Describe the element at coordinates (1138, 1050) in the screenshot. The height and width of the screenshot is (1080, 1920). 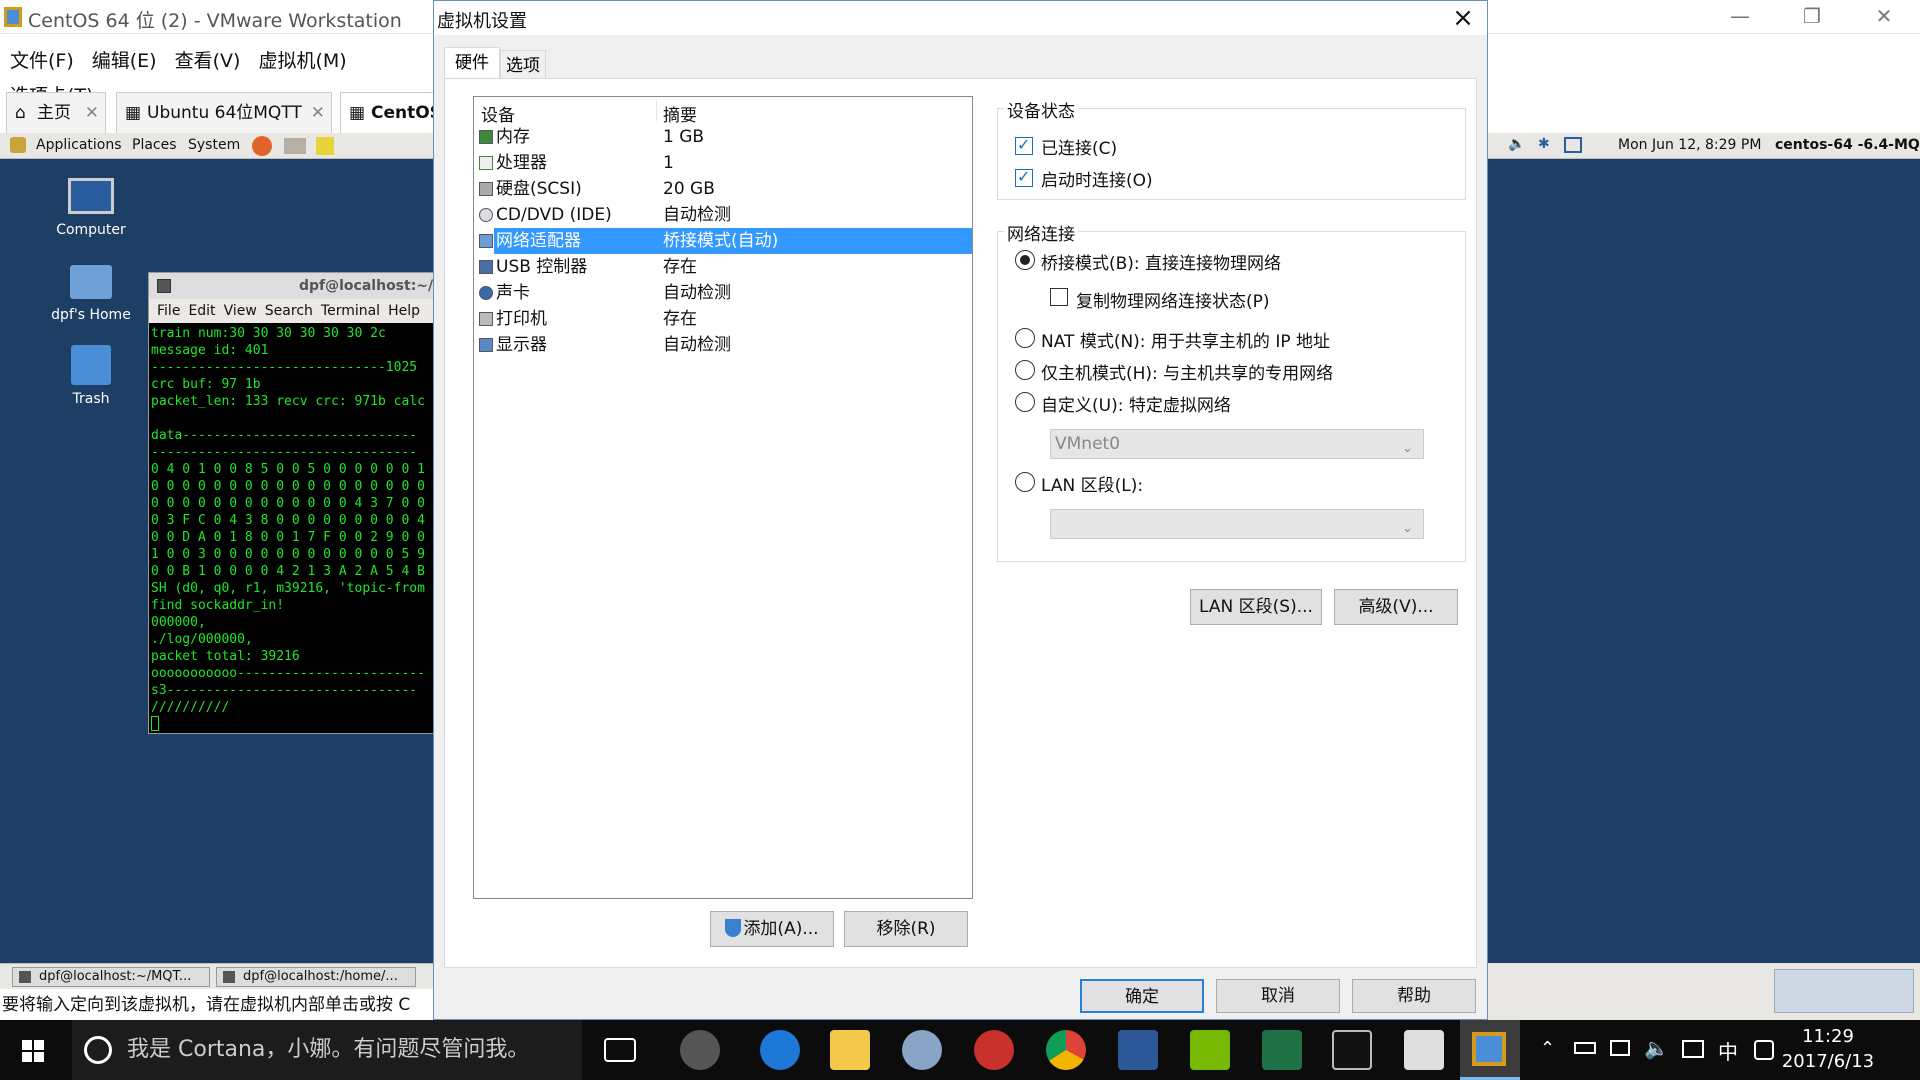
I see `word-icon` at that location.